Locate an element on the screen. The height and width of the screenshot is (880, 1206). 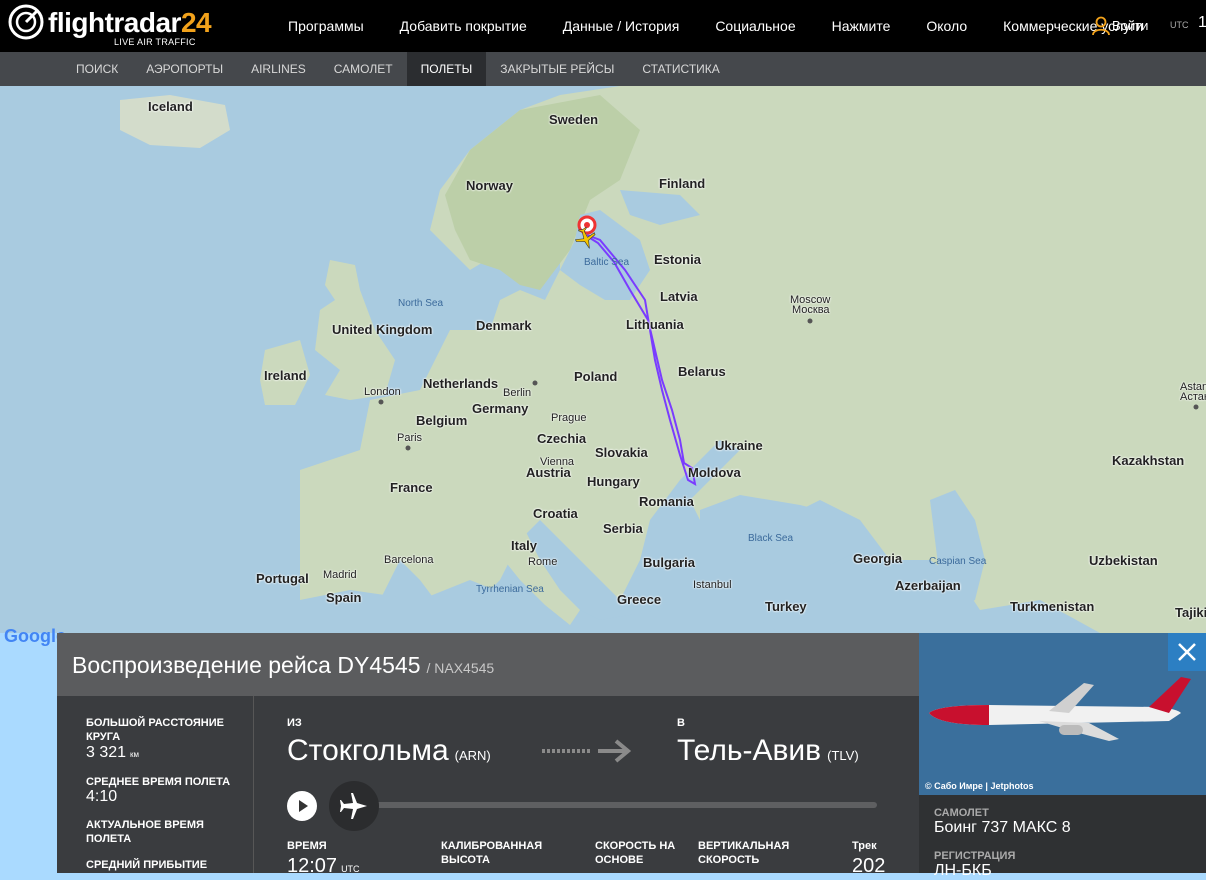
aircraft-label: САМОЛЕТ is located at coordinates (961, 813).